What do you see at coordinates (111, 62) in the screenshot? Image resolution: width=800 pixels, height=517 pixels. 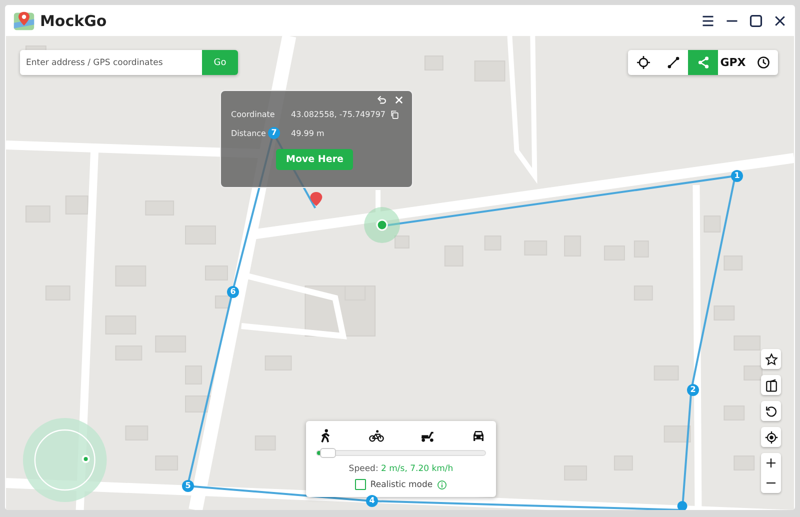 I see `address-search-field: Enter address / GPS coordinates` at bounding box center [111, 62].